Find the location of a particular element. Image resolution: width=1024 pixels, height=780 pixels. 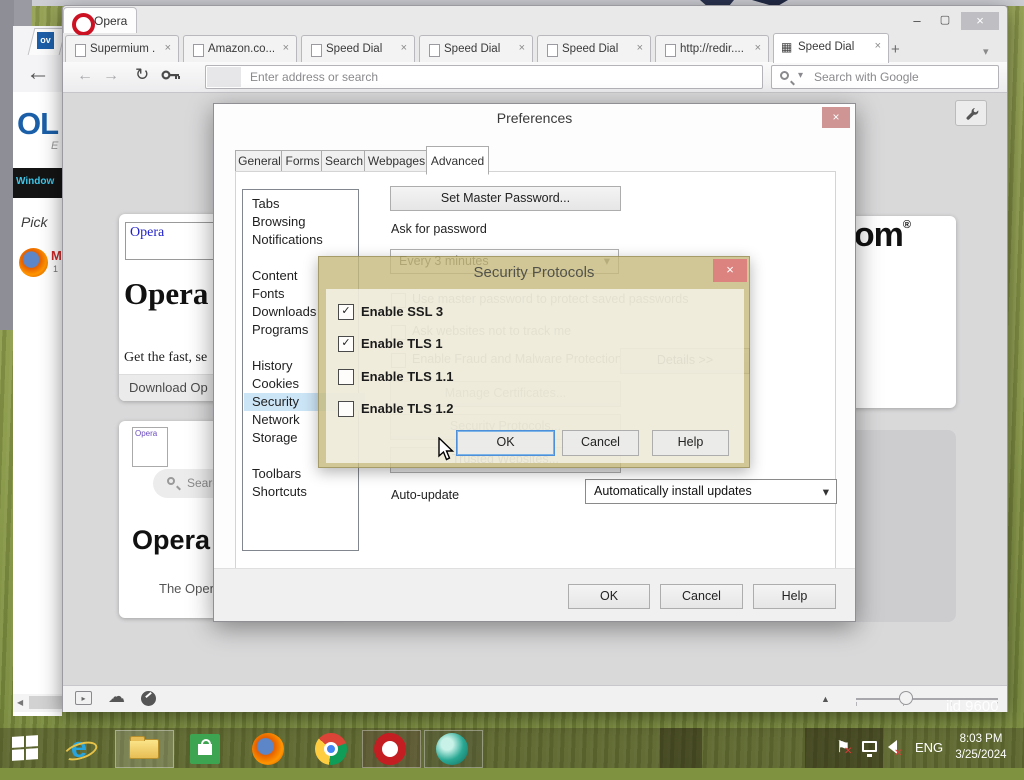

tab-label: Speed Dial is located at coordinates (472, 49).